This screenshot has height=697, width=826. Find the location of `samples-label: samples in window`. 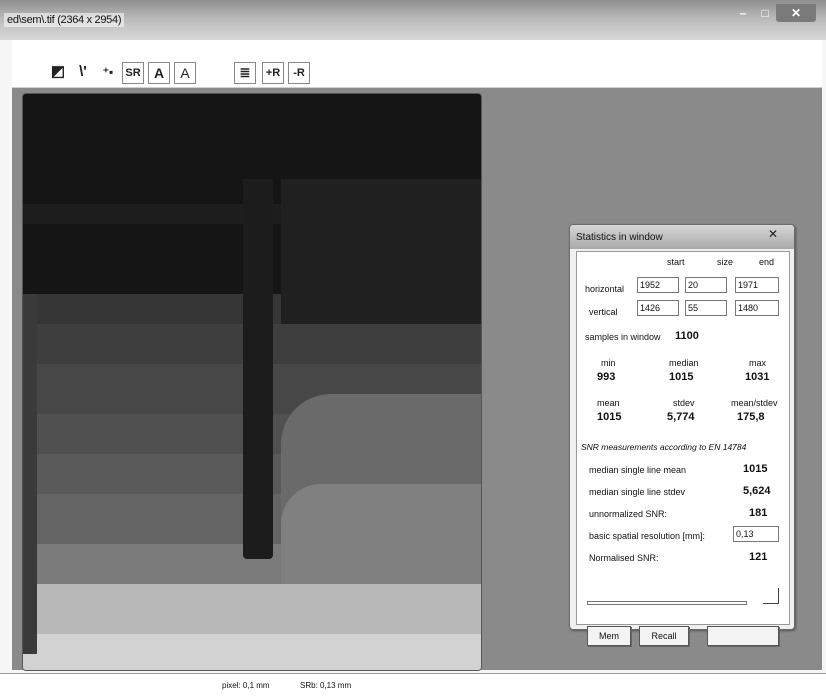

samples-label: samples in window is located at coordinates (623, 337).